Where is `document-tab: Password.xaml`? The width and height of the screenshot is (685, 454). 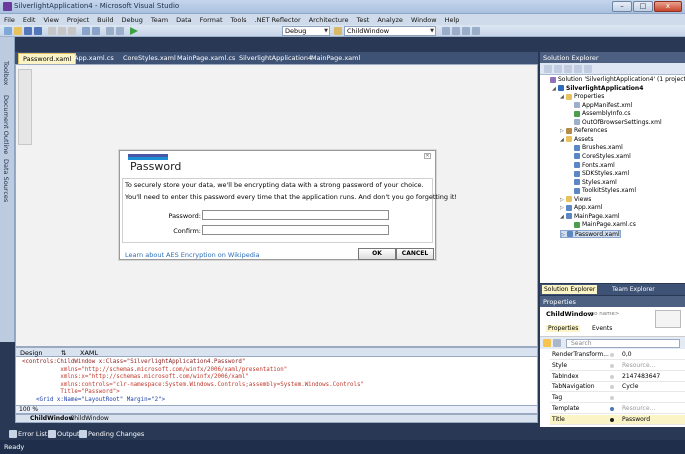 document-tab: Password.xaml is located at coordinates (47, 58).